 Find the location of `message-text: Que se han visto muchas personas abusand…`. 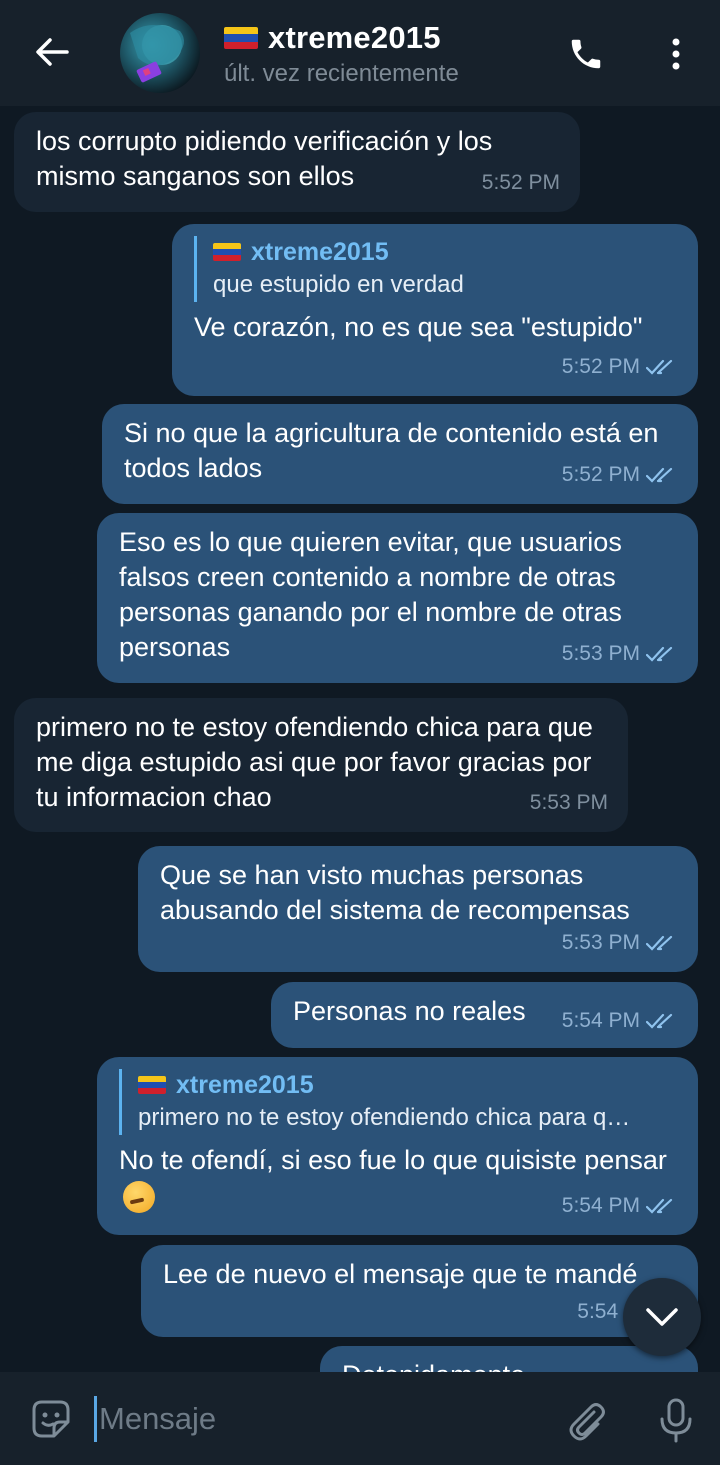

message-text: Que se han visto muchas personas abusand… is located at coordinates (395, 892).